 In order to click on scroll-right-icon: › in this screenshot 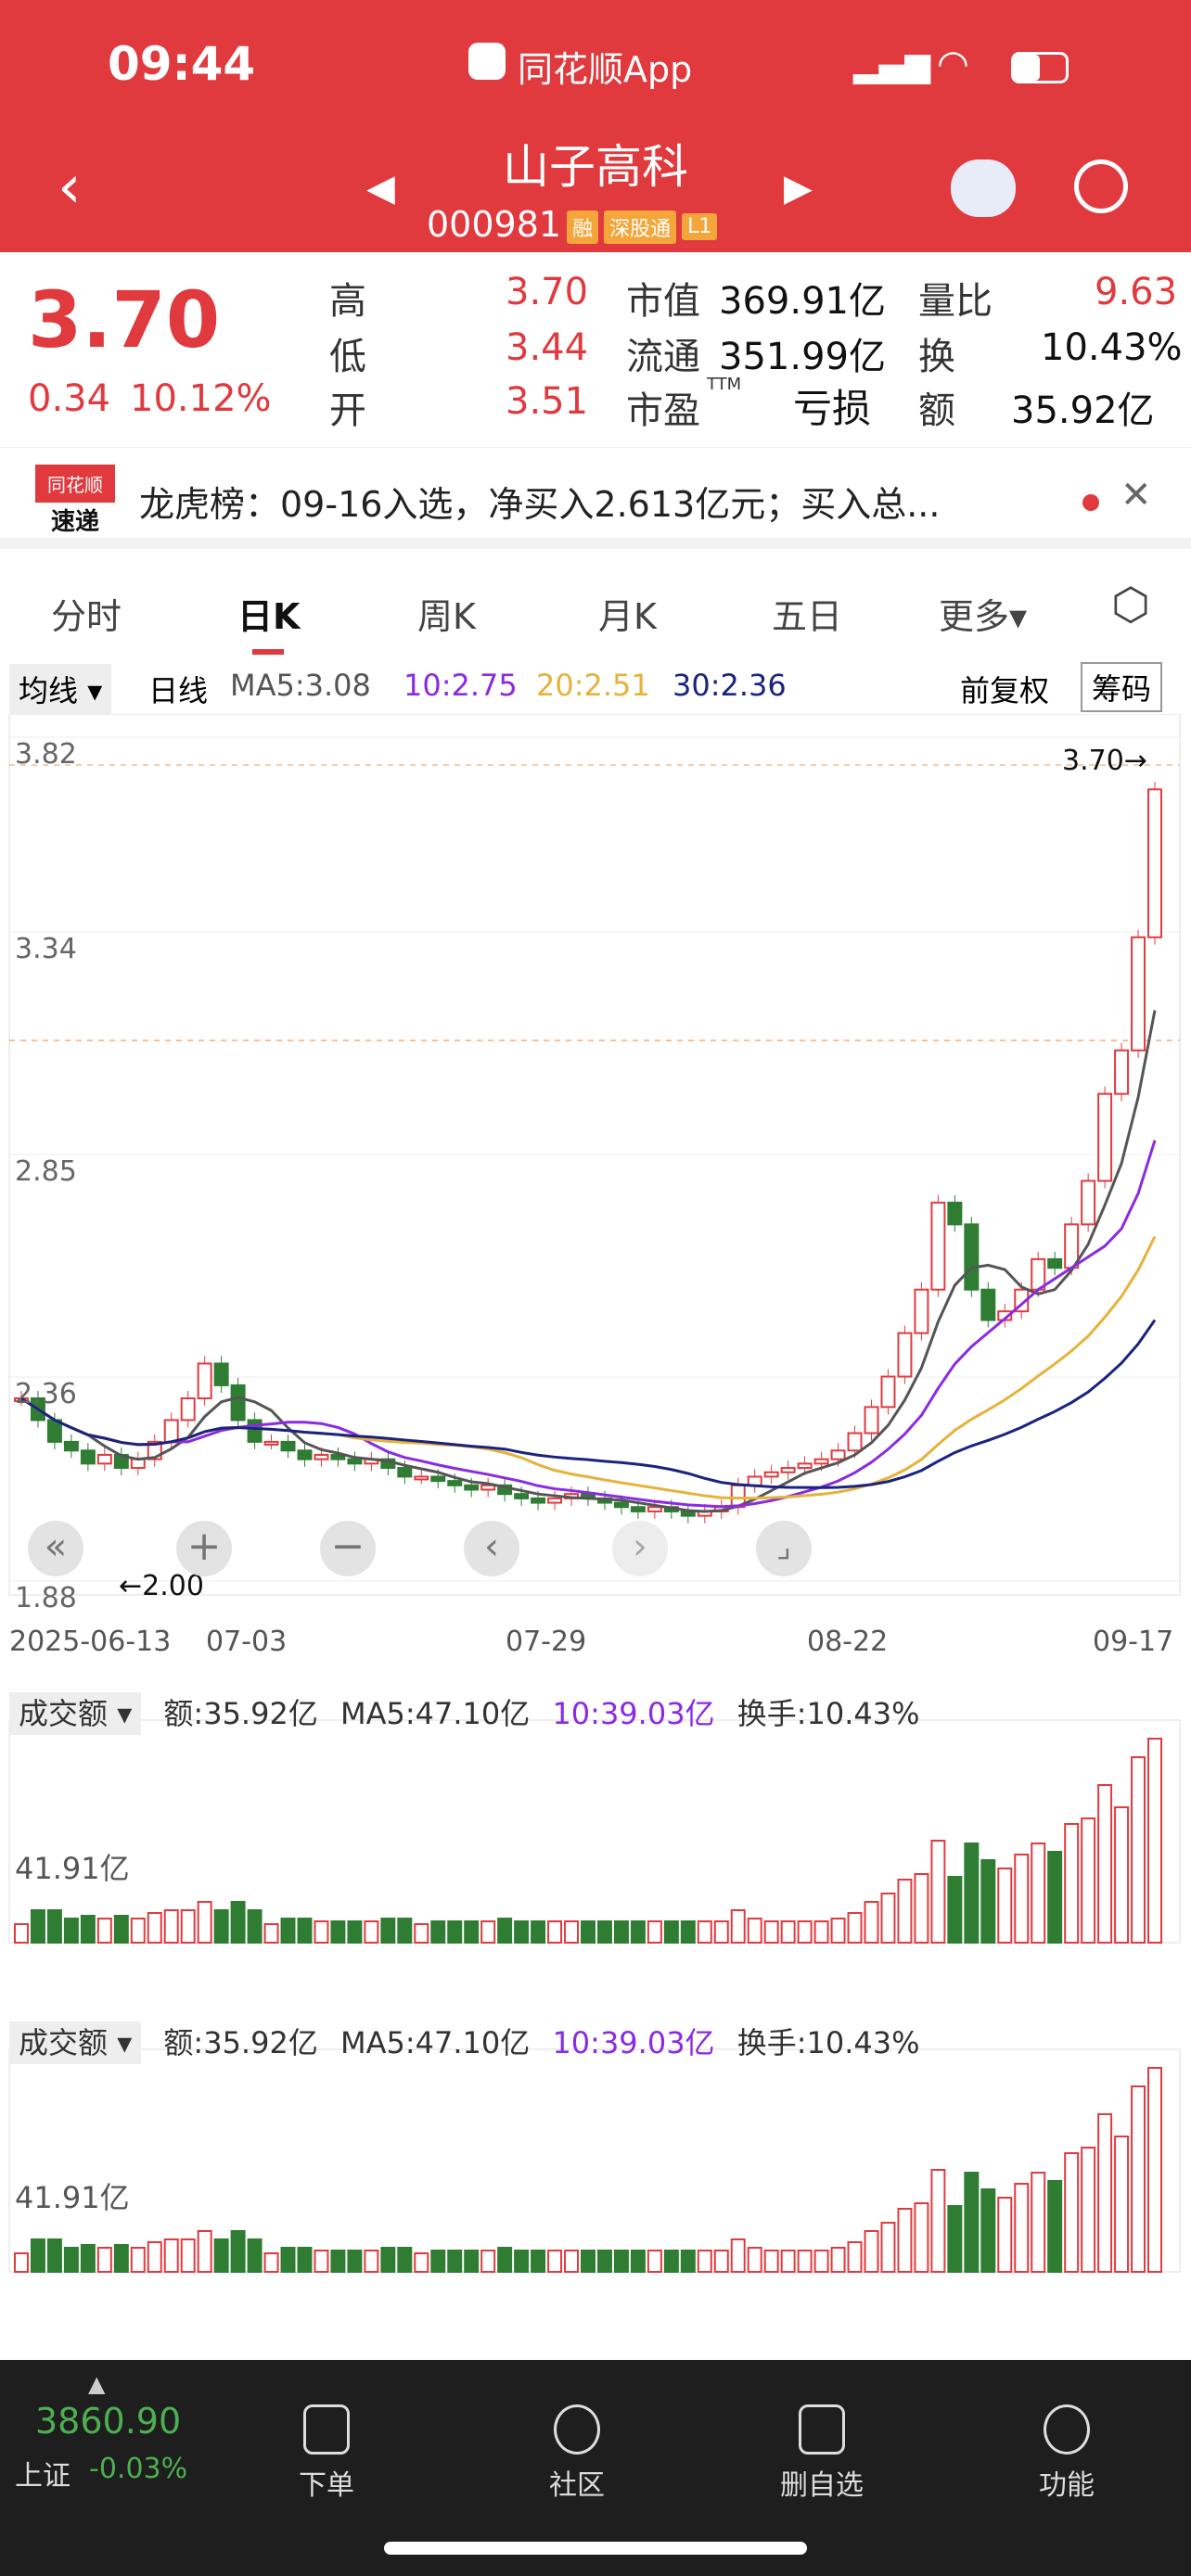, I will do `click(640, 1548)`.